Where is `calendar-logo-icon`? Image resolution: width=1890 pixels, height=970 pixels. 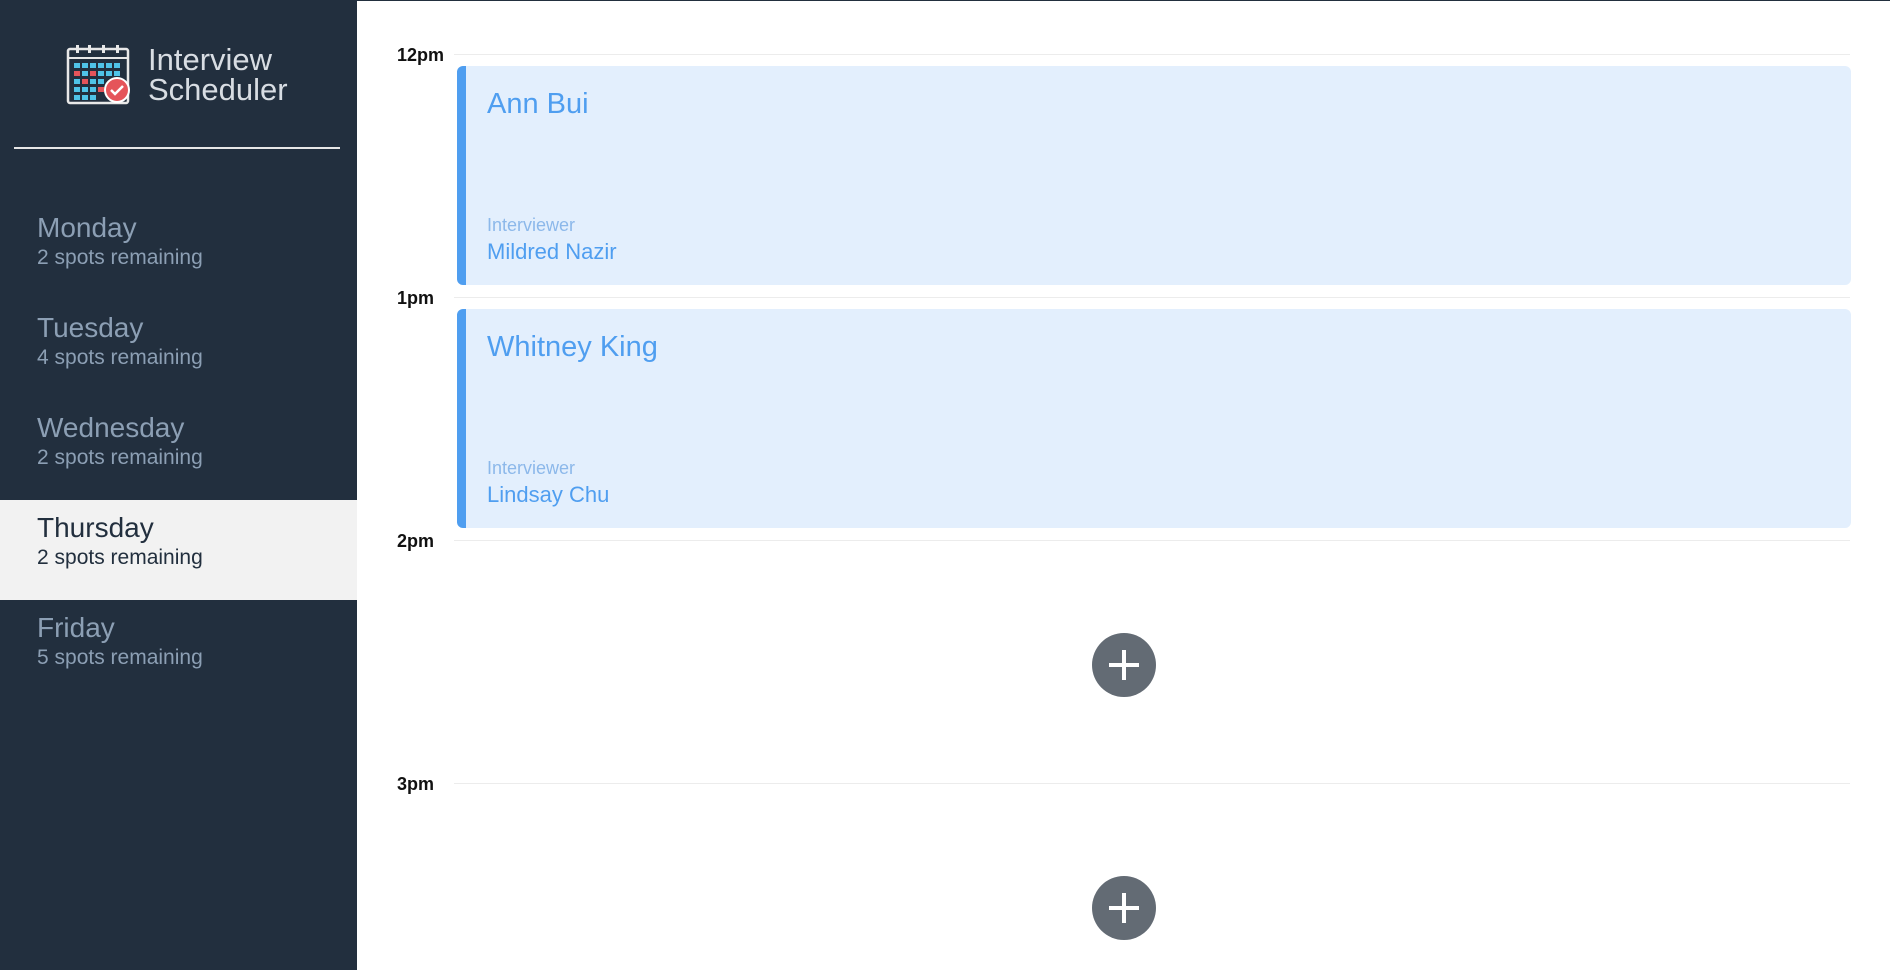 calendar-logo-icon is located at coordinates (98, 75).